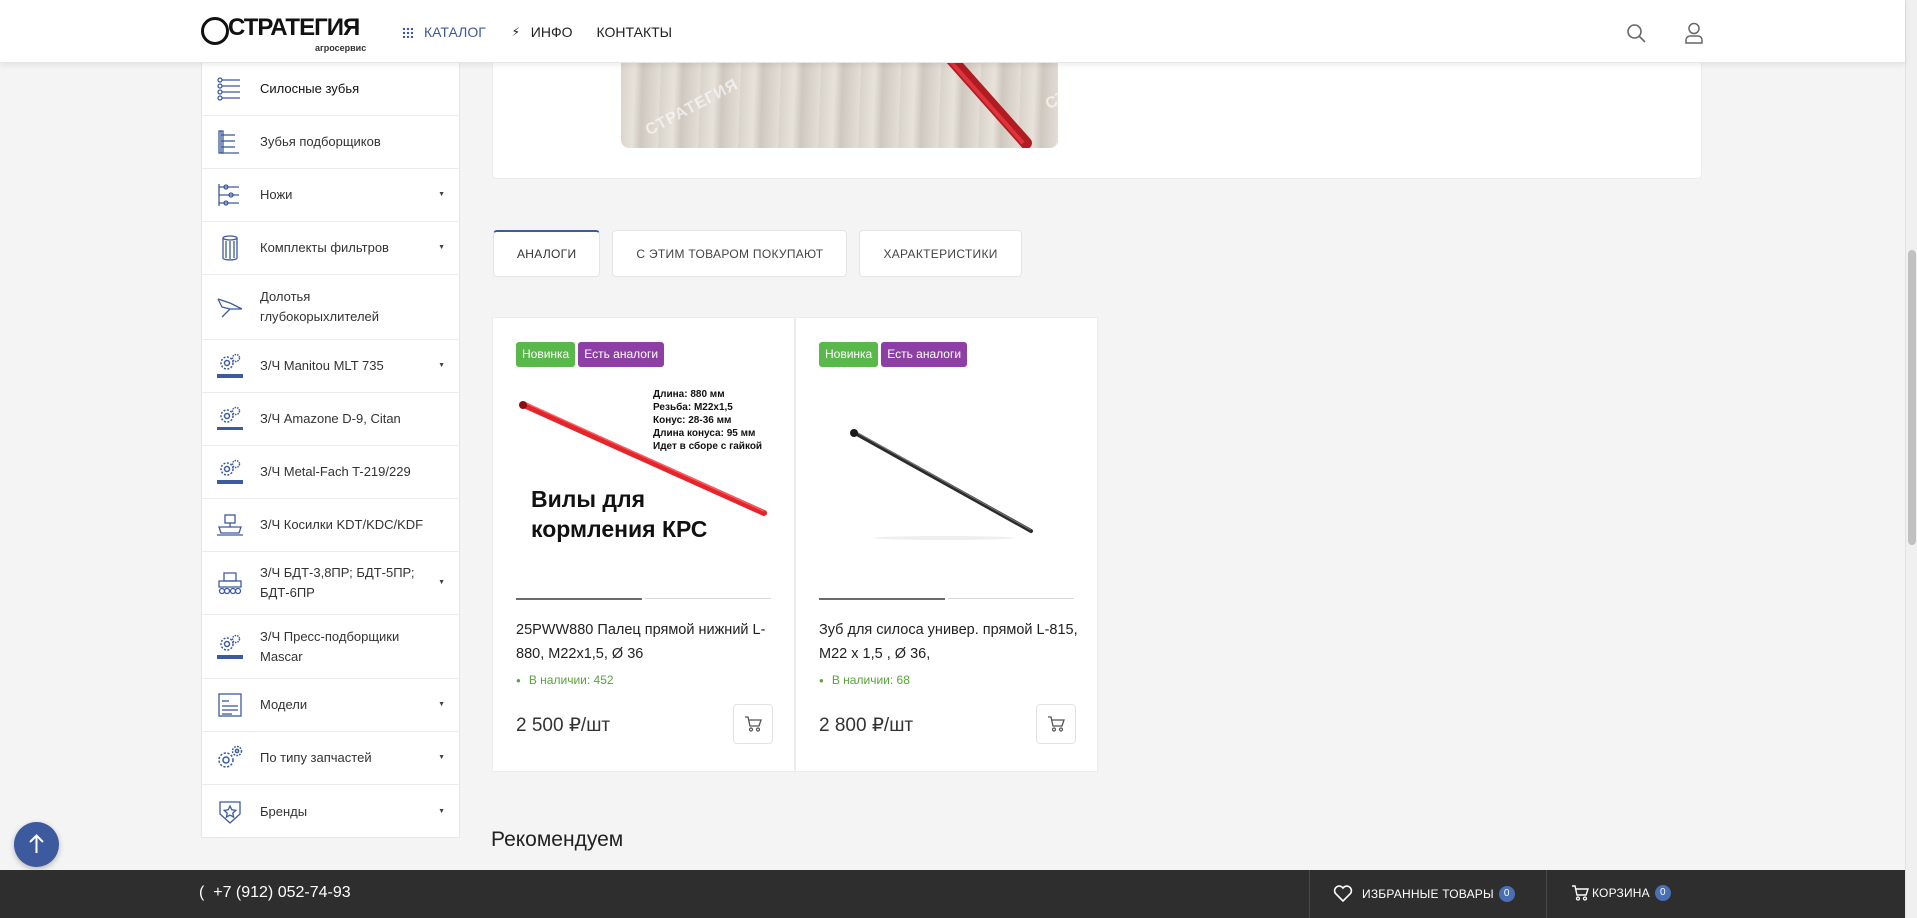 The height and width of the screenshot is (918, 1917). Describe the element at coordinates (335, 471) in the screenshot. I see `sidebar-item-label: З/Ч Metal-Fach T-219/229` at that location.